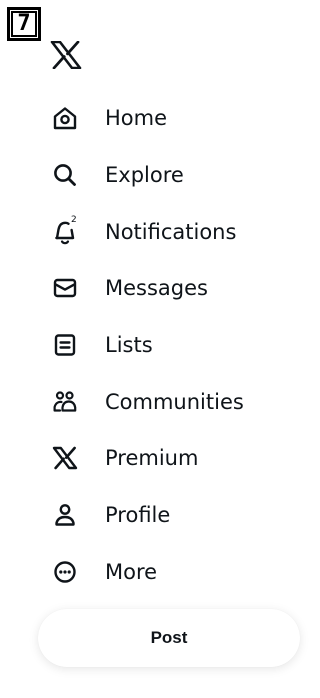  I want to click on nav-item-home: Home, so click(155, 118).